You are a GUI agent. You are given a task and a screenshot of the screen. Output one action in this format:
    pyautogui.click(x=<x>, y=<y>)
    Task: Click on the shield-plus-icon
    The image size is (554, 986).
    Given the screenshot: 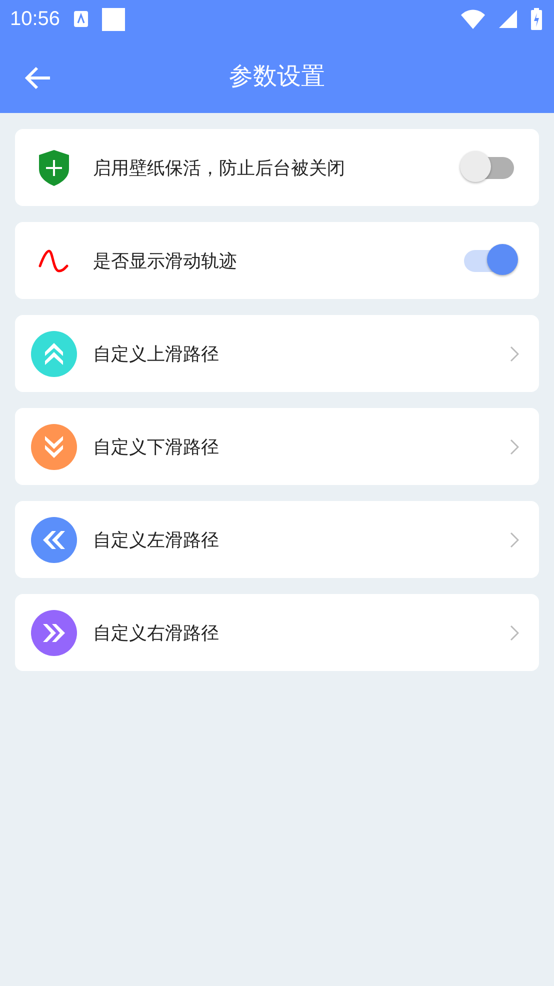 What is the action you would take?
    pyautogui.click(x=54, y=167)
    